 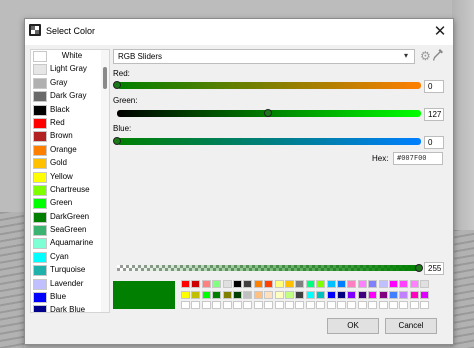 I want to click on mode-dropdown: RGB Sliders ▾, so click(x=264, y=56).